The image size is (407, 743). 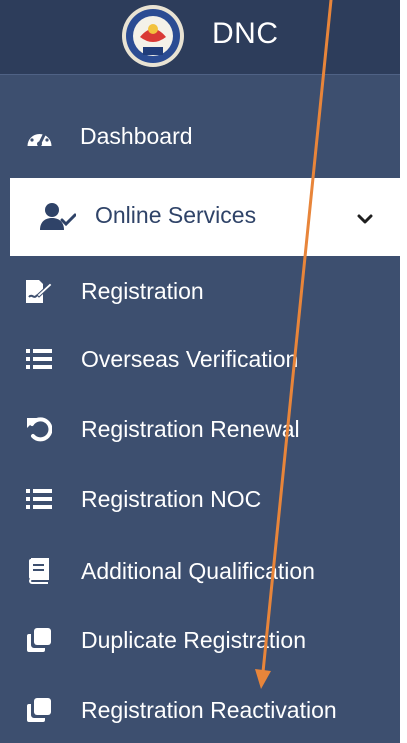 I want to click on sidebar-item-online-services: Online Services, so click(x=205, y=217).